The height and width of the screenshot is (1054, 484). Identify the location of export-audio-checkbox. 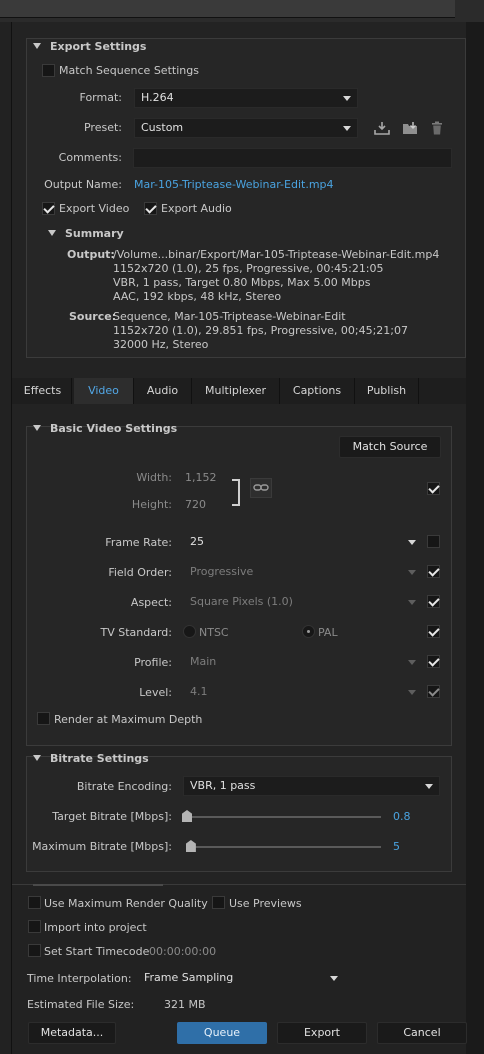
(150, 208).